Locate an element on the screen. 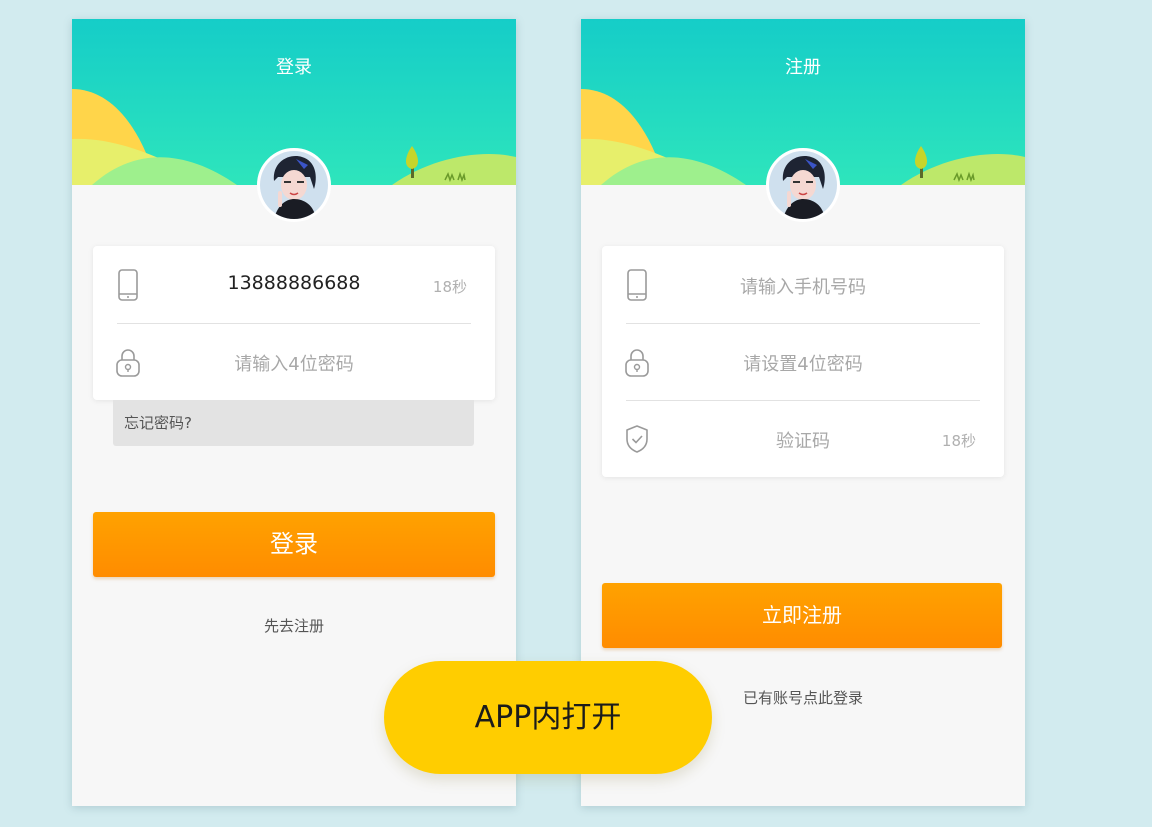 The width and height of the screenshot is (1152, 827). page-title: 注册 is located at coordinates (803, 67).